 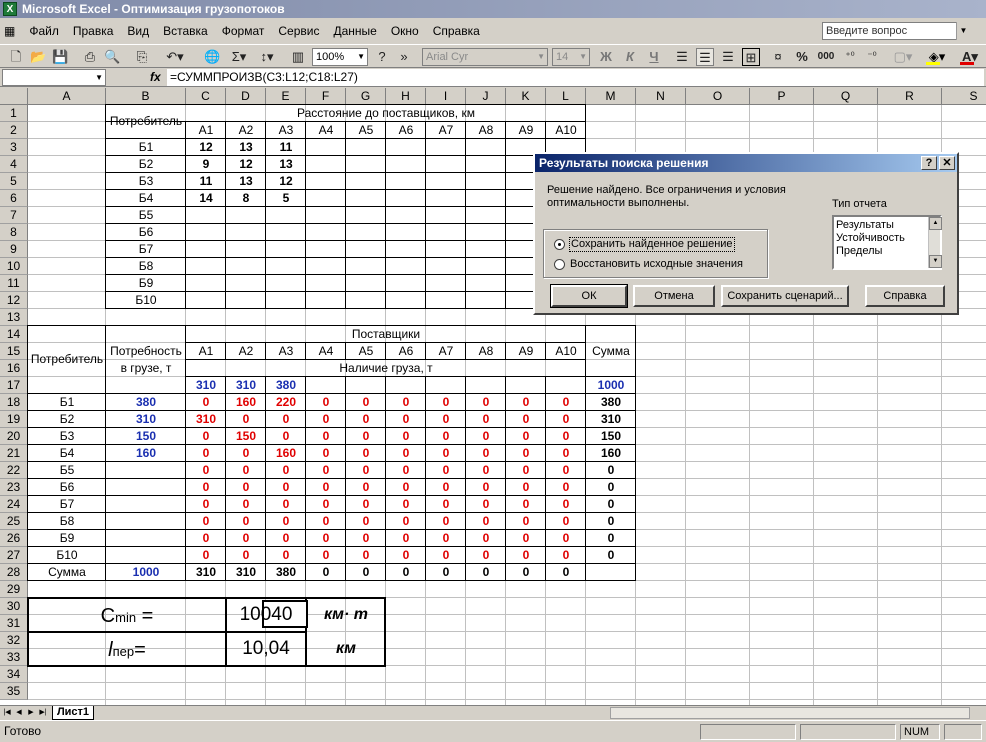 What do you see at coordinates (266, 649) in the screenshot?
I see `lper-value: 10,04` at bounding box center [266, 649].